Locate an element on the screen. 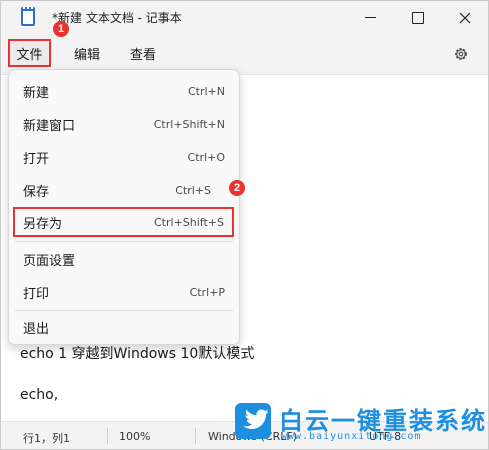  step-badge-2: 2 is located at coordinates (237, 188).